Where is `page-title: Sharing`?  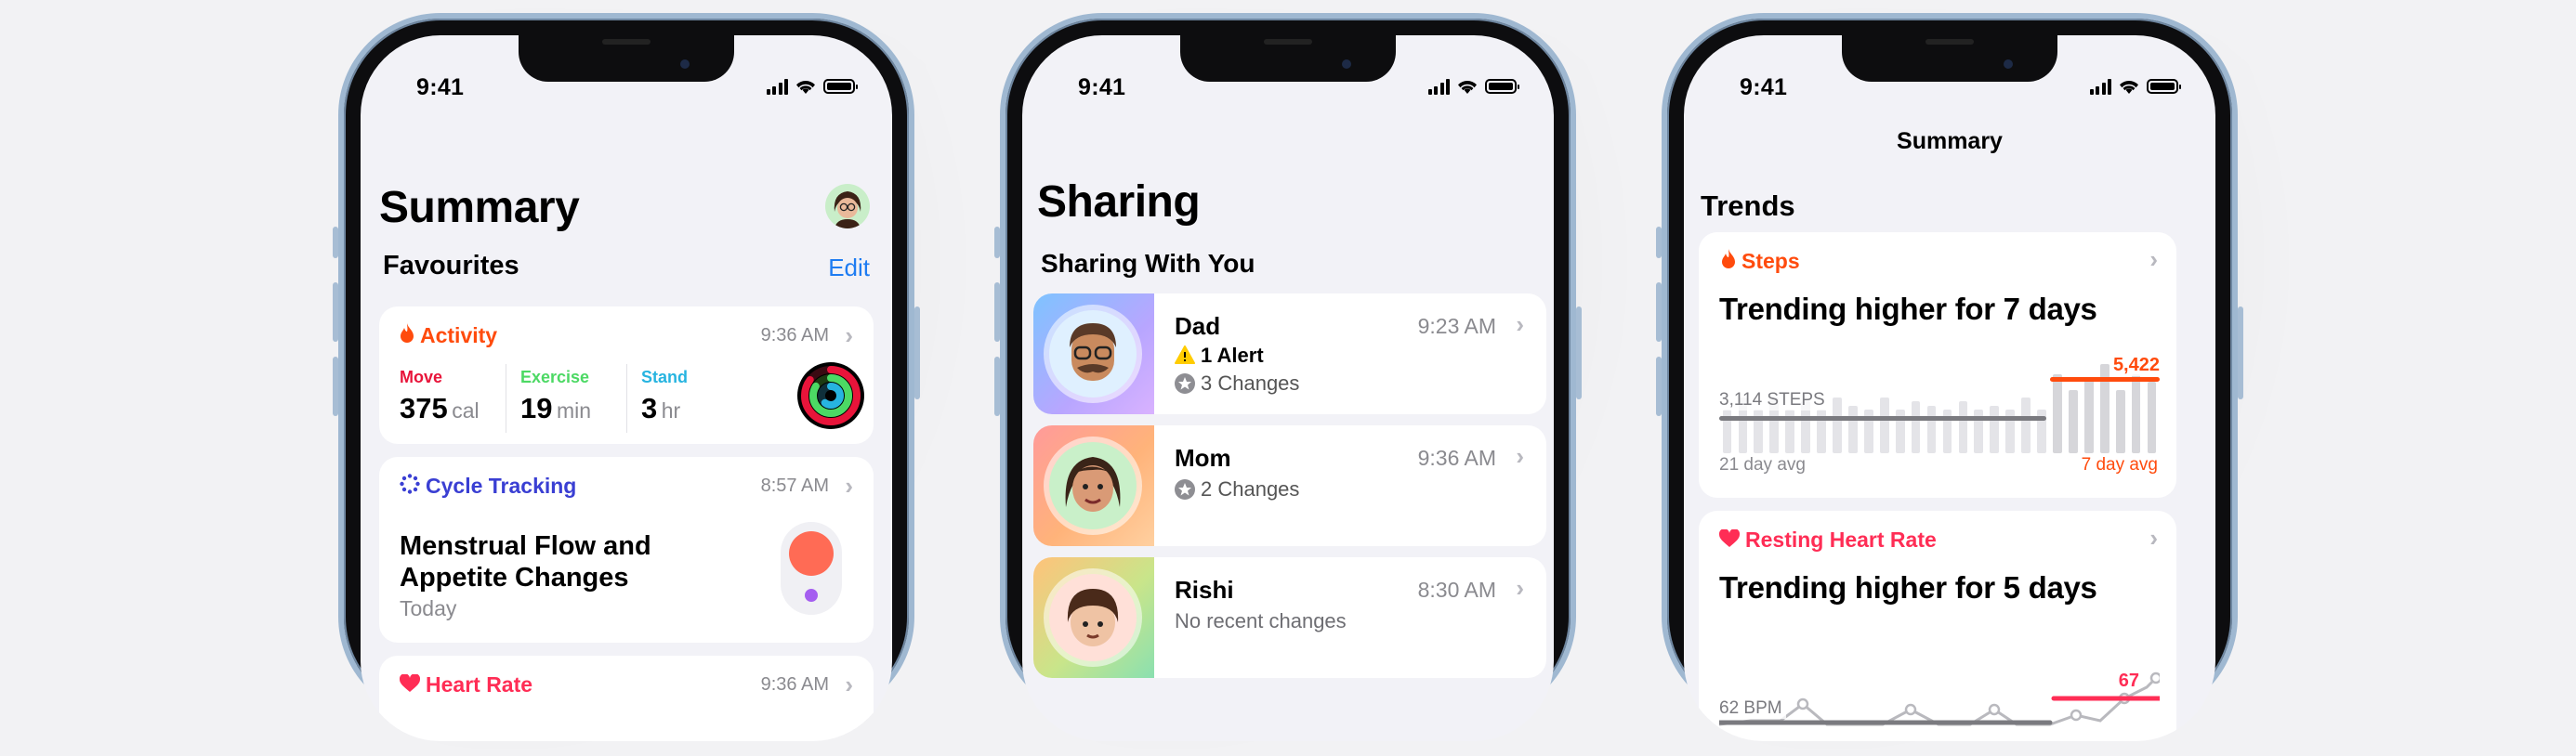
page-title: Sharing is located at coordinates (1119, 202).